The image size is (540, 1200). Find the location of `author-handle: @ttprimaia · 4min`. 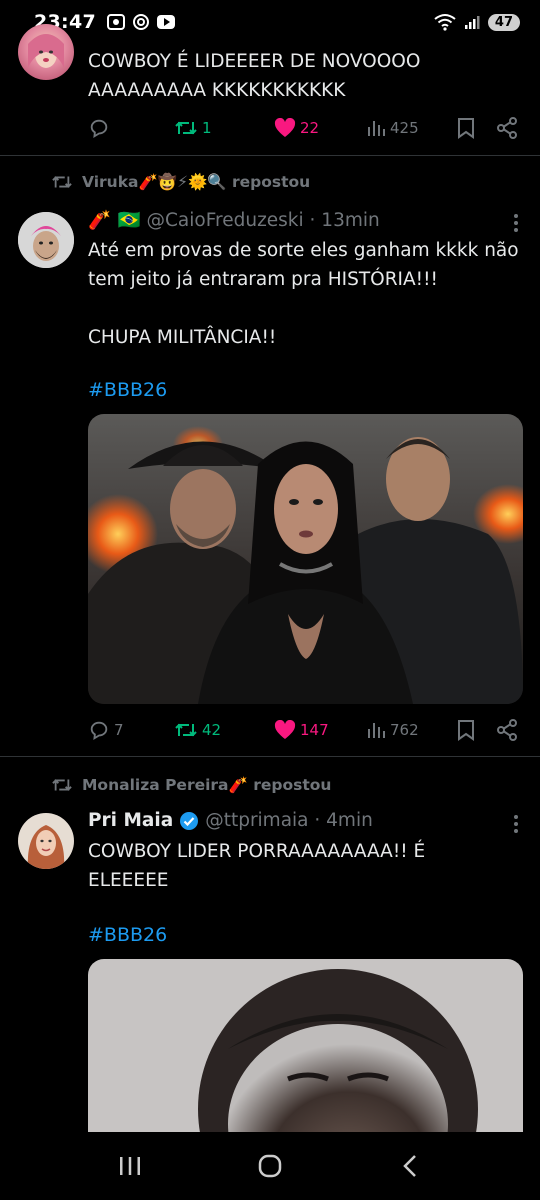

author-handle: @ttprimaia · 4min is located at coordinates (289, 820).